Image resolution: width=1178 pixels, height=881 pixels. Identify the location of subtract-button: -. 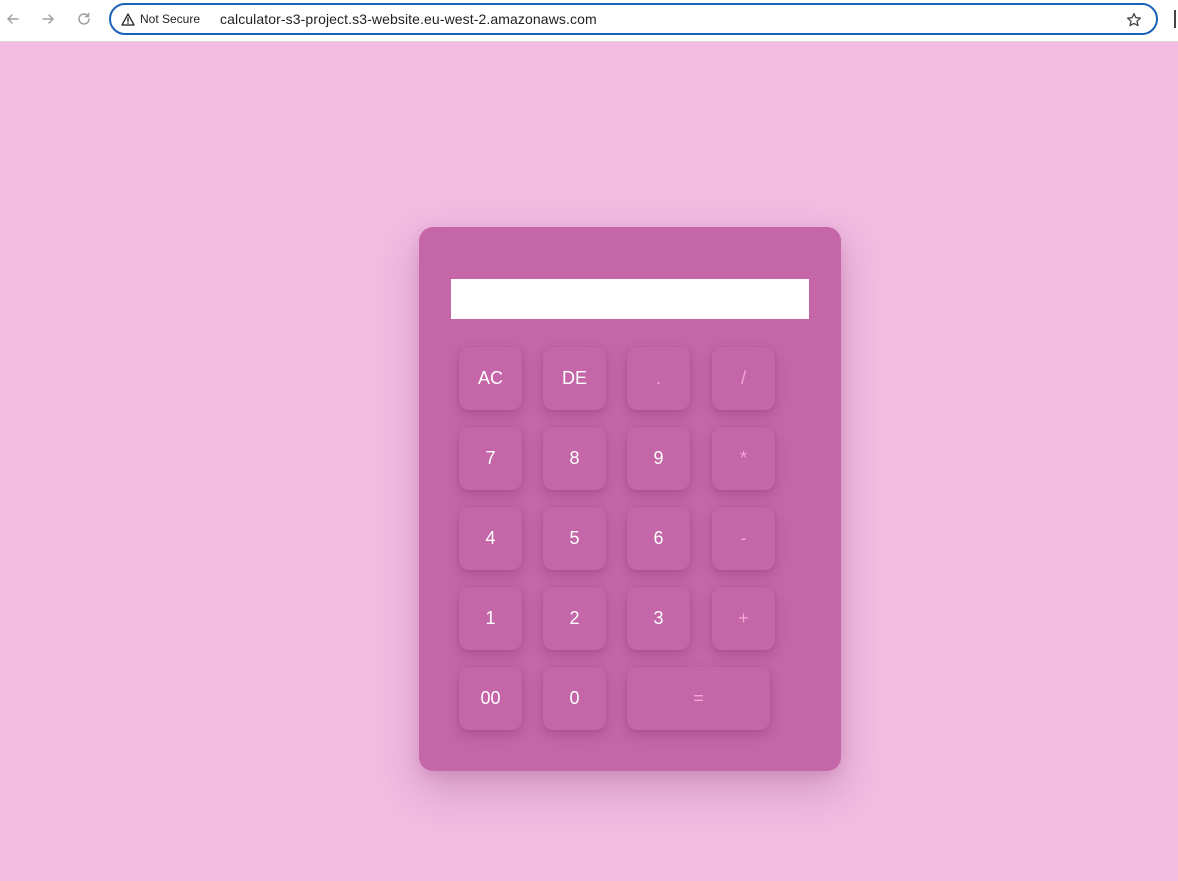
(743, 538).